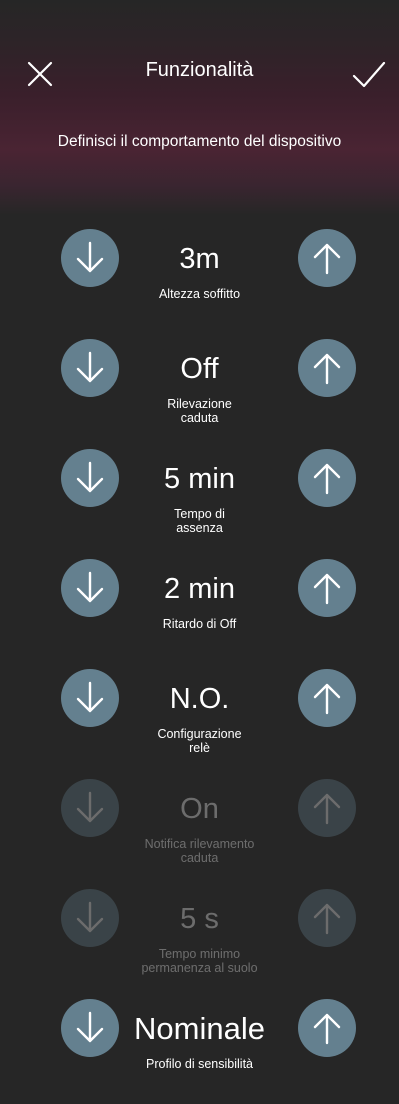 This screenshot has width=399, height=1104. I want to click on top-bar: Funzionalità, so click(199, 72).